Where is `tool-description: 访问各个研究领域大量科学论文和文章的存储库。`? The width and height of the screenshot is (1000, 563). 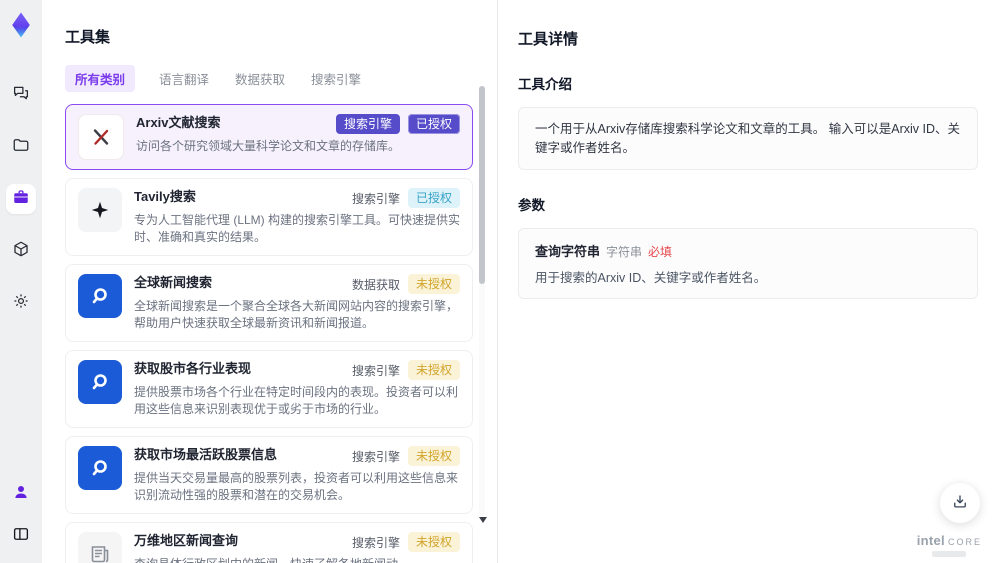 tool-description: 访问各个研究领域大量科学论文和文章的存储库。 is located at coordinates (268, 146).